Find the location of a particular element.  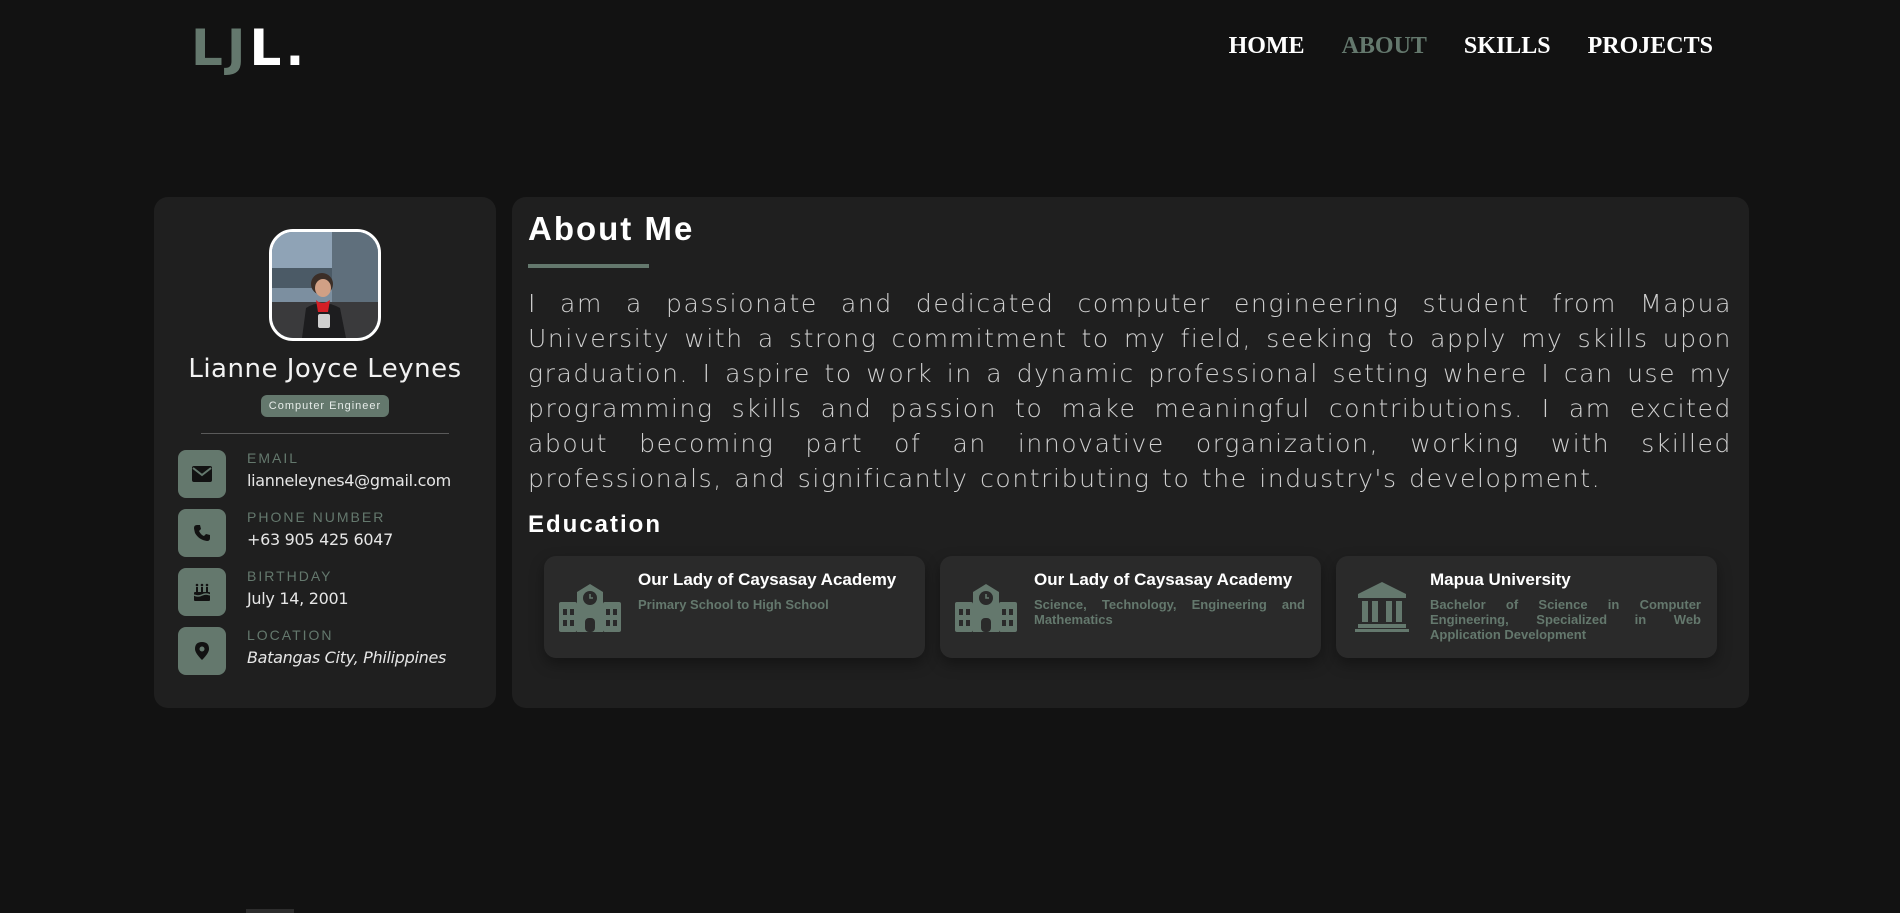

site-logo: LJL. is located at coordinates (249, 48).